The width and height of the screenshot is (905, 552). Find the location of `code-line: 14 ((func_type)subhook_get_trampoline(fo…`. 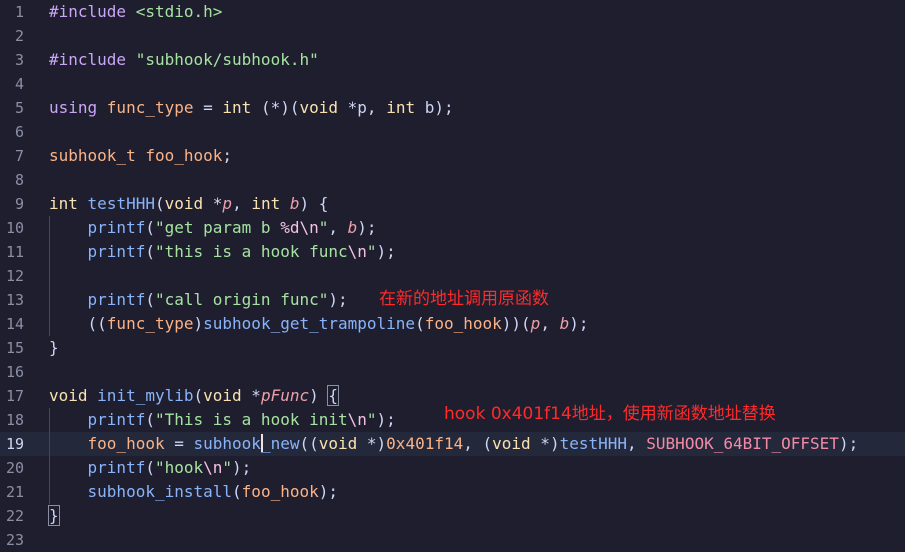

code-line: 14 ((func_type)subhook_get_trampoline(fo… is located at coordinates (452, 324).